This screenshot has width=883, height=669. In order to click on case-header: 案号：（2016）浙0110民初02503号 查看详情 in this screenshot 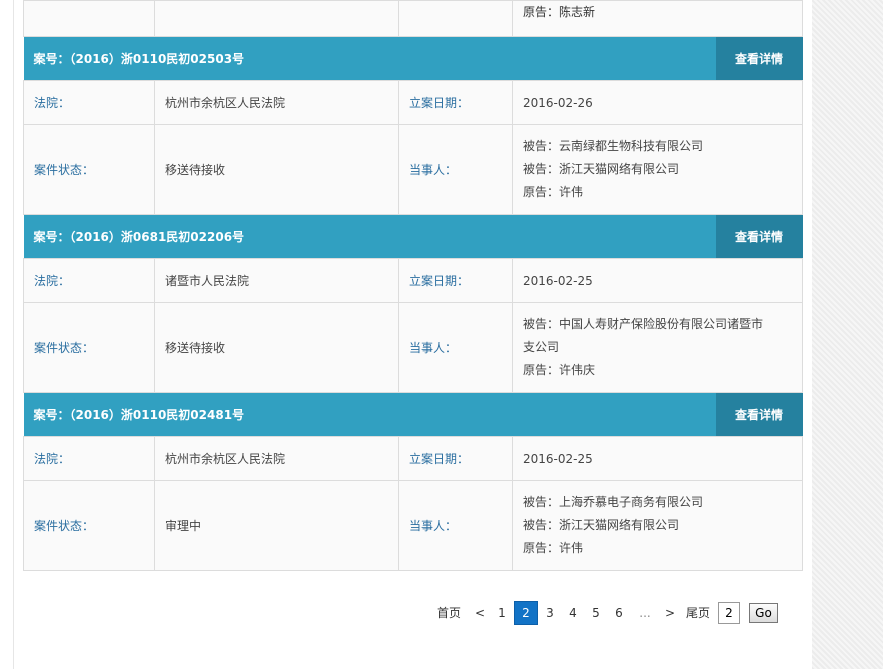, I will do `click(413, 58)`.